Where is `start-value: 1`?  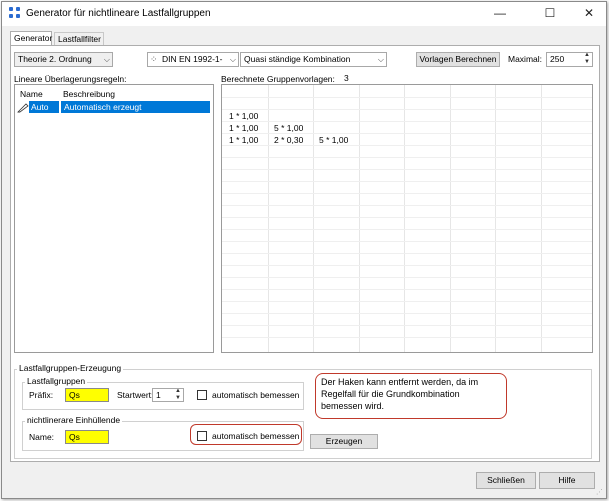 start-value: 1 is located at coordinates (158, 395).